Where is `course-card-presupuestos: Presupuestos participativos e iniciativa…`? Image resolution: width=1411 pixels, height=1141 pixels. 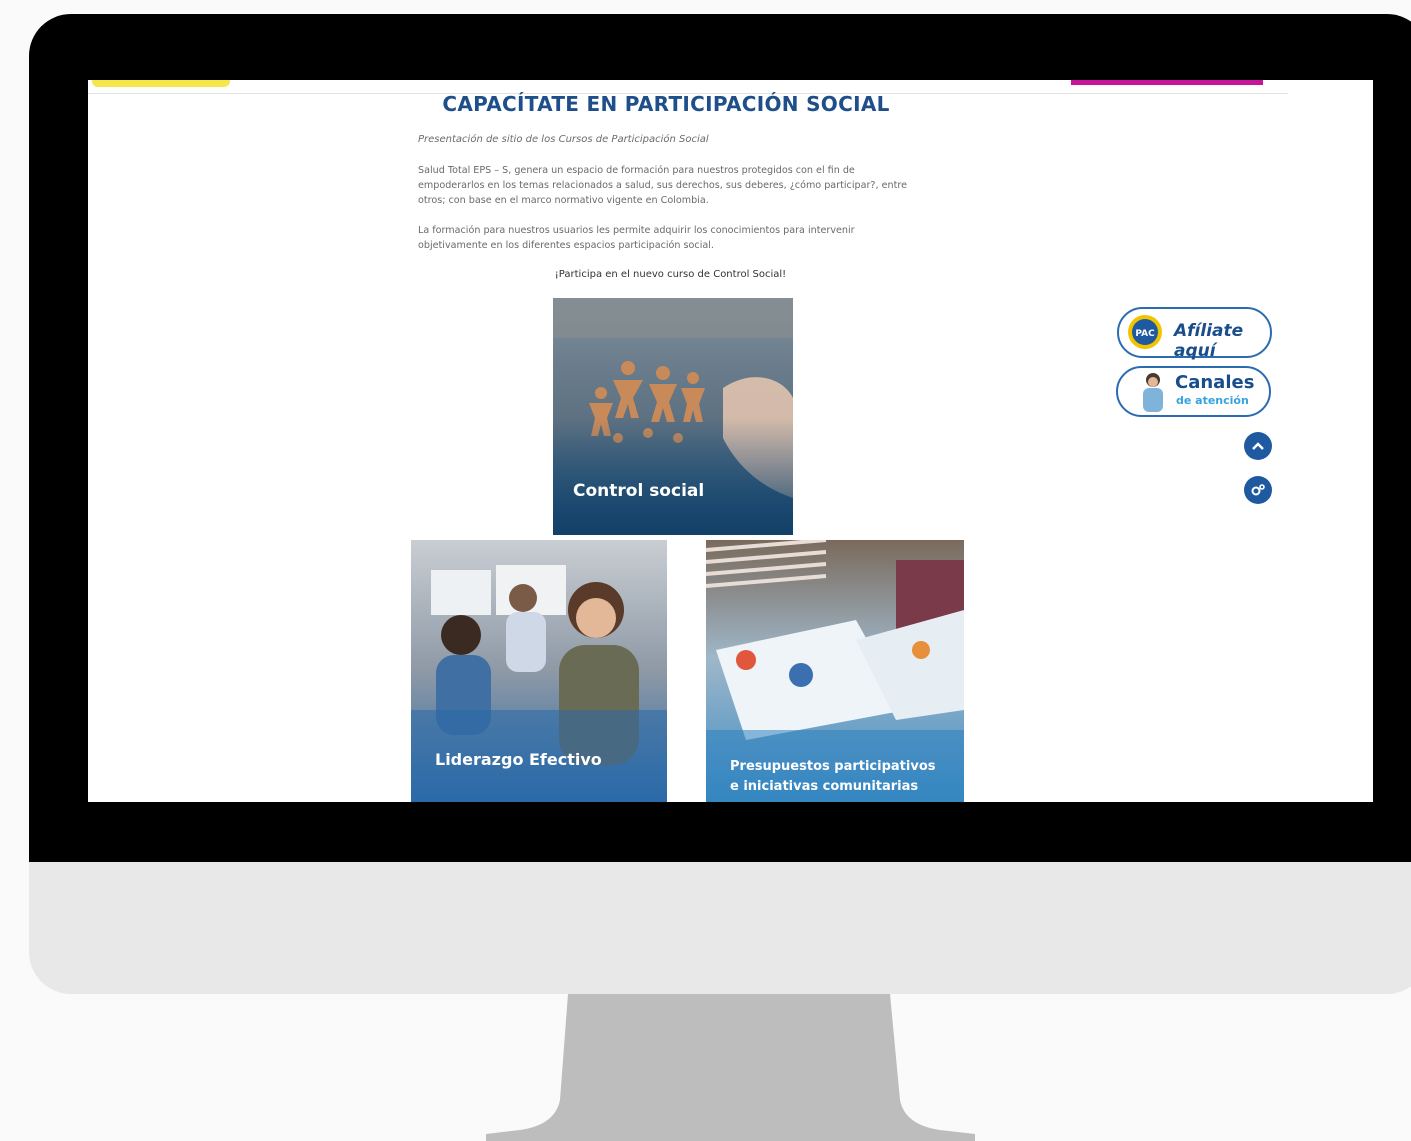 course-card-presupuestos: Presupuestos participativos e iniciativa… is located at coordinates (835, 671).